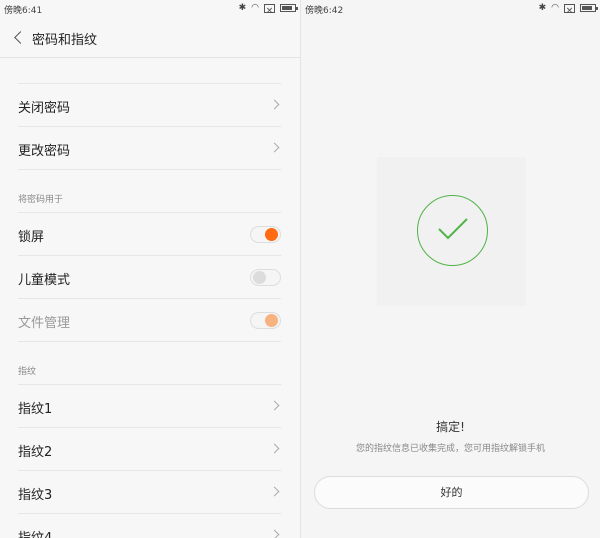  What do you see at coordinates (23, 11) in the screenshot?
I see `status-time: 傍晚6:41` at bounding box center [23, 11].